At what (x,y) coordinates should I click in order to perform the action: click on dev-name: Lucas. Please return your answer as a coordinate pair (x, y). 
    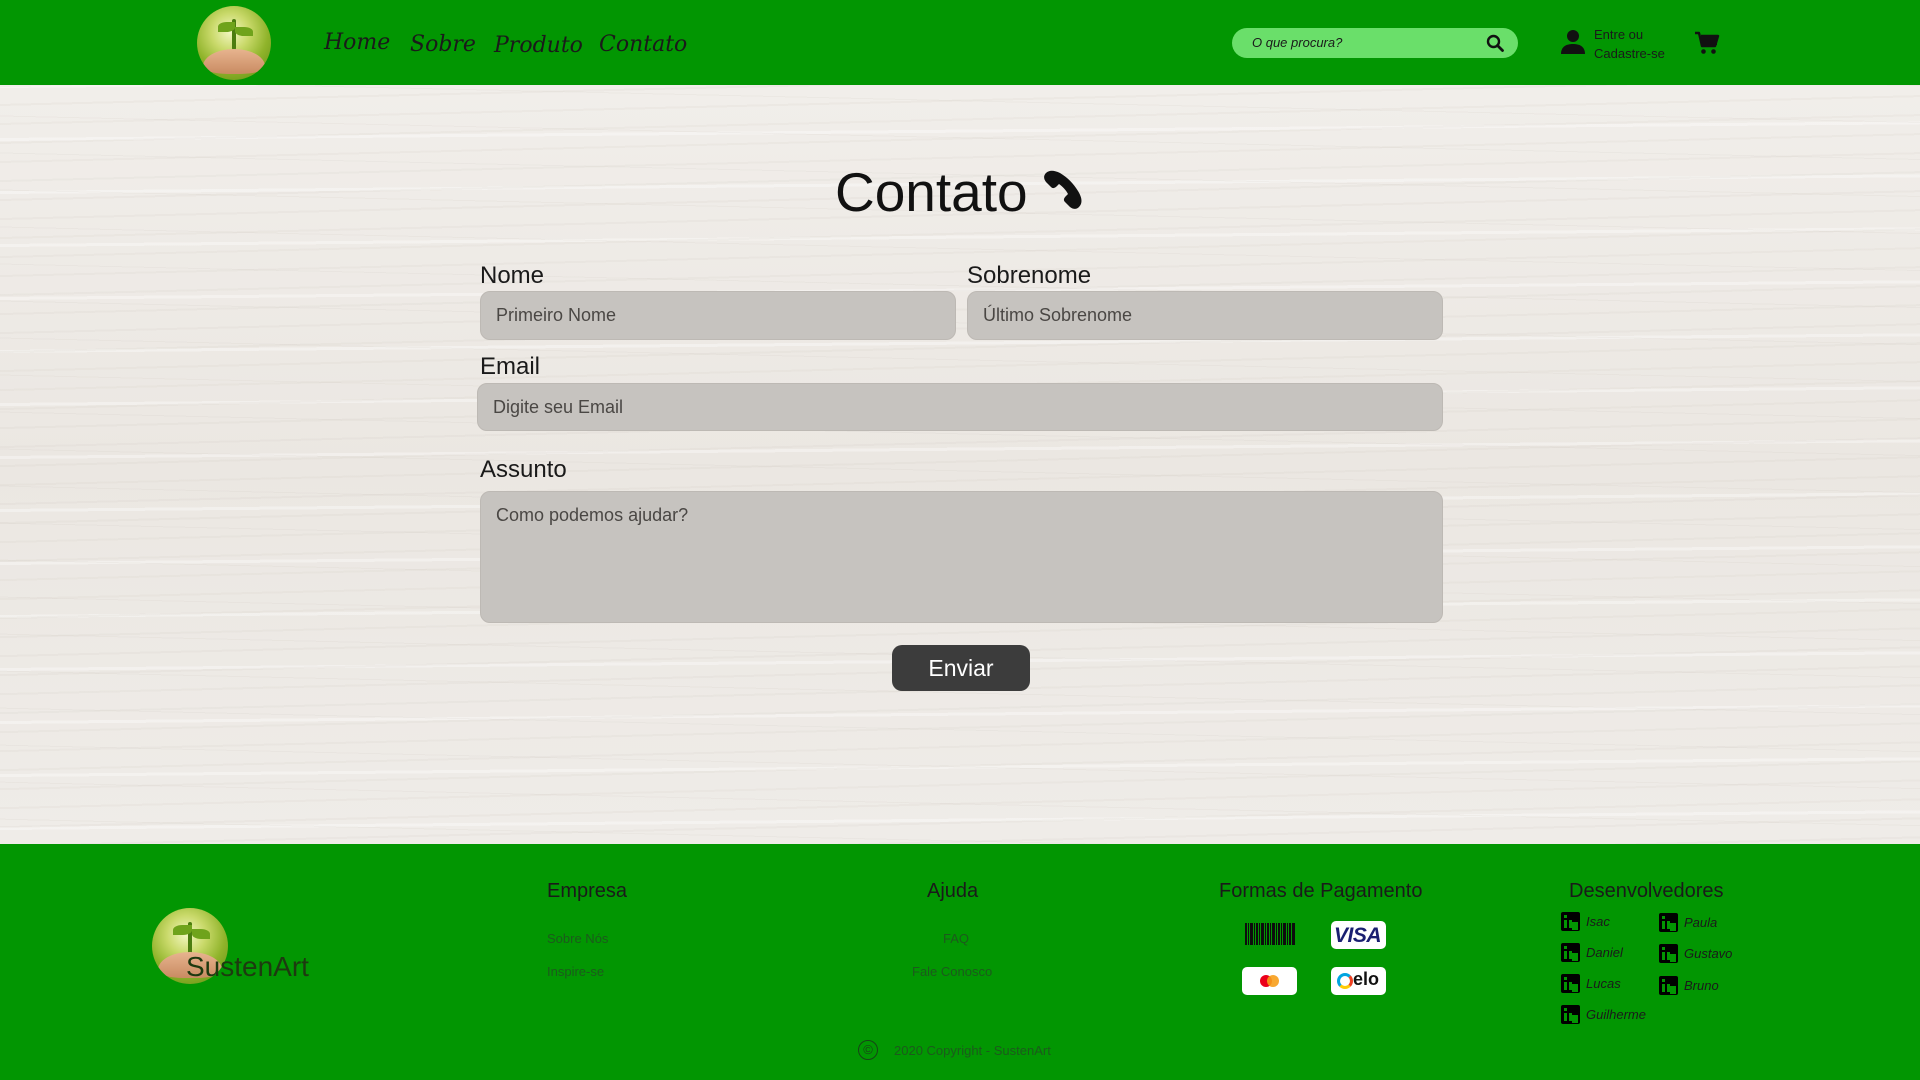
    Looking at the image, I should click on (1603, 983).